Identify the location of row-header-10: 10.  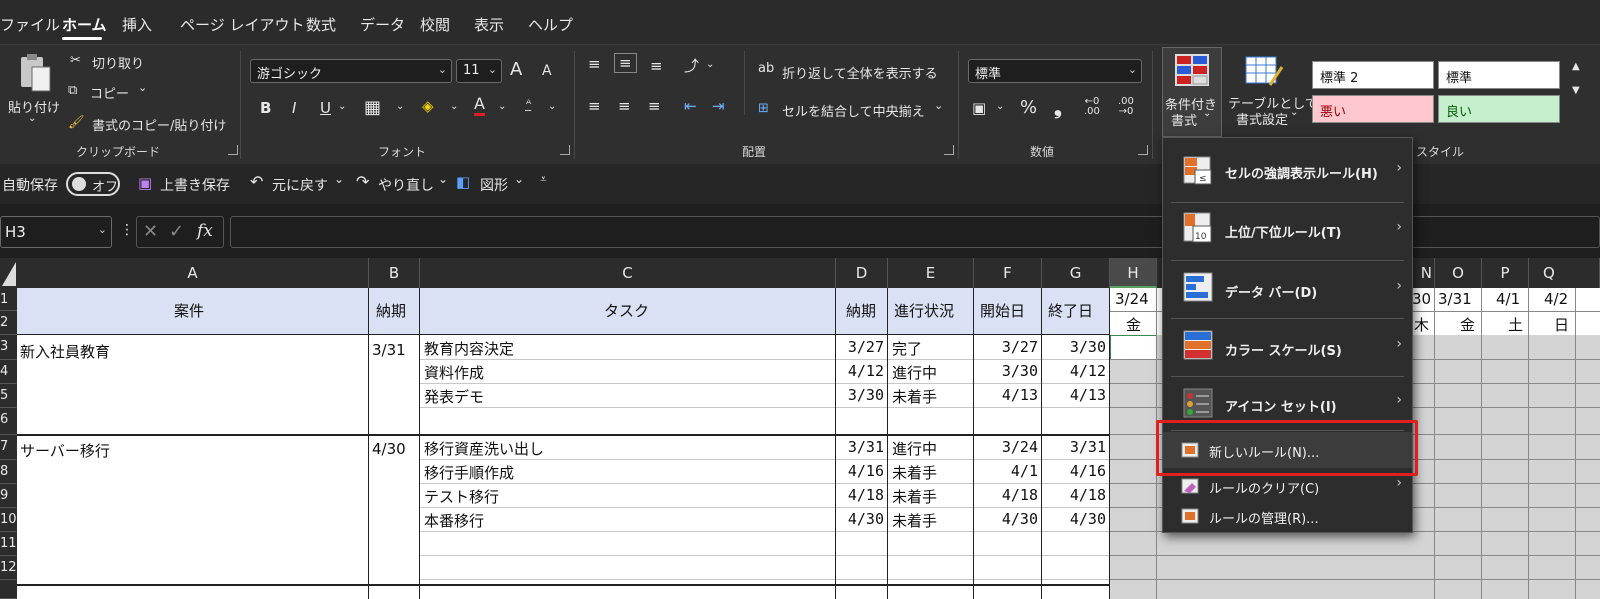
(8, 520).